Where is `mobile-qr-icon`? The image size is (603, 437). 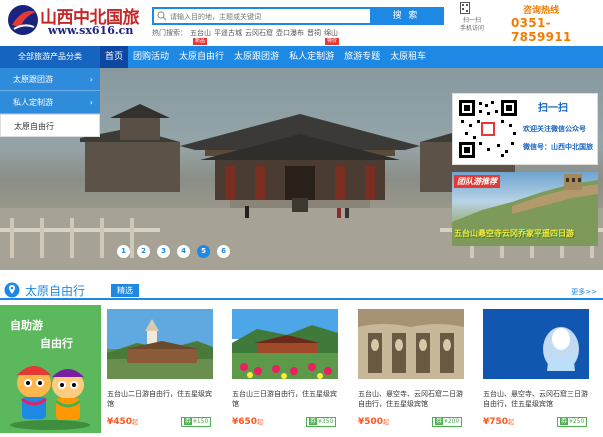
mobile-qr-icon is located at coordinates (465, 8).